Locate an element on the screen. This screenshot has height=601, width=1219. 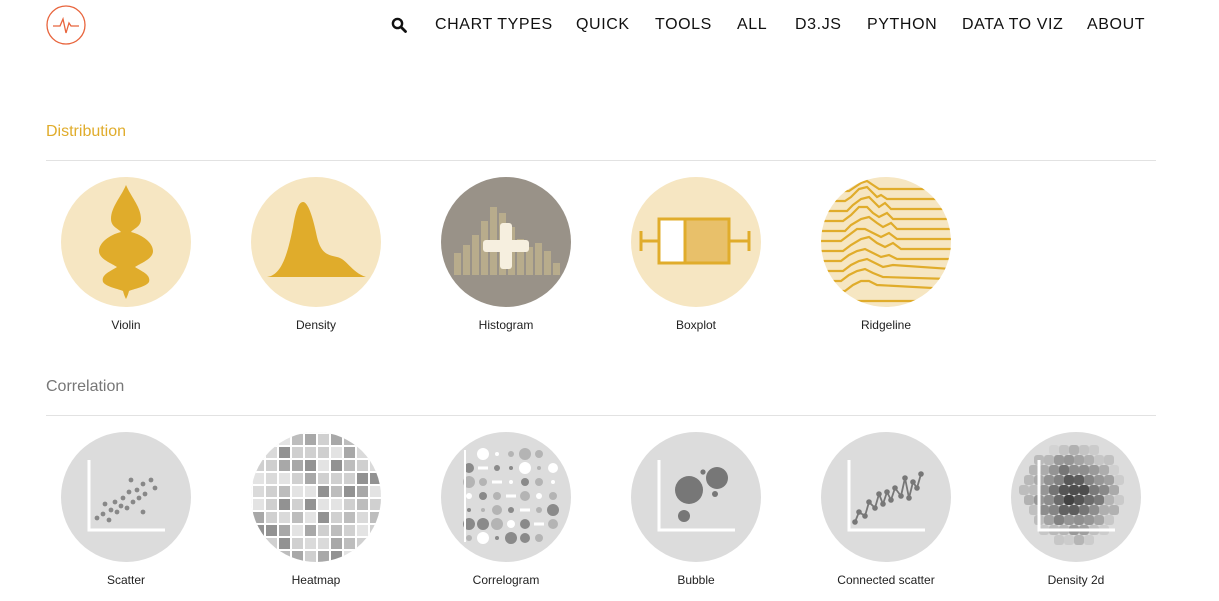
chart-card-label: Correlogram is located at coordinates (506, 580).